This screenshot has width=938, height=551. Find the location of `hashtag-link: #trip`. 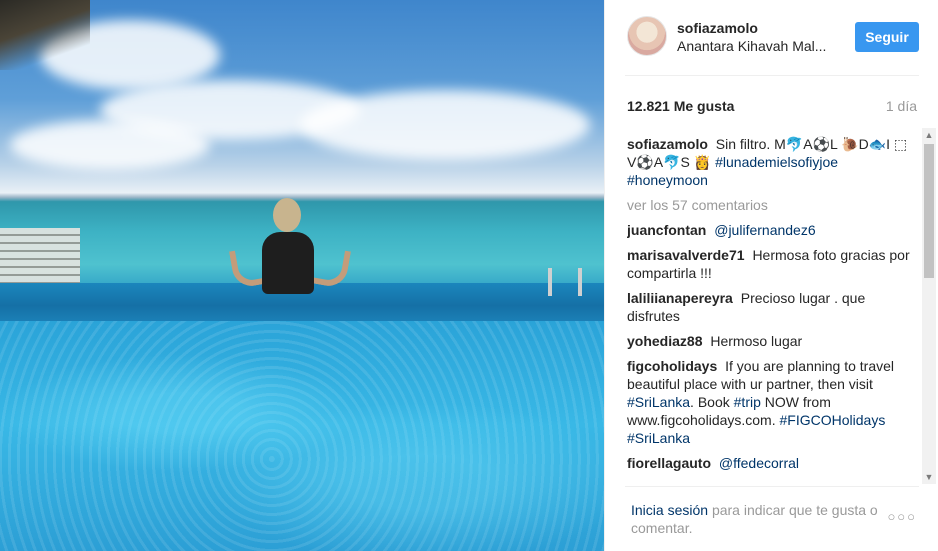

hashtag-link: #trip is located at coordinates (747, 402).